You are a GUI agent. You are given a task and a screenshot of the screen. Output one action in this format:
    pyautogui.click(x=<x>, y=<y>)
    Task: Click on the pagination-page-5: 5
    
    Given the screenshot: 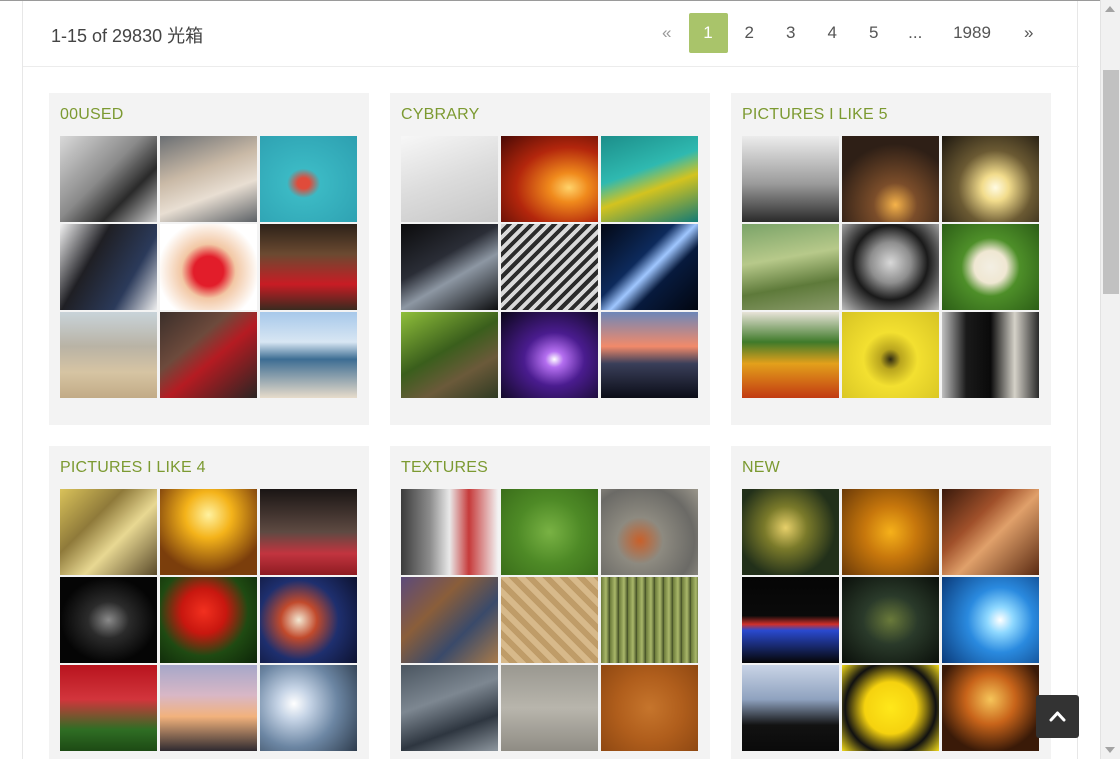 What is the action you would take?
    pyautogui.click(x=874, y=33)
    